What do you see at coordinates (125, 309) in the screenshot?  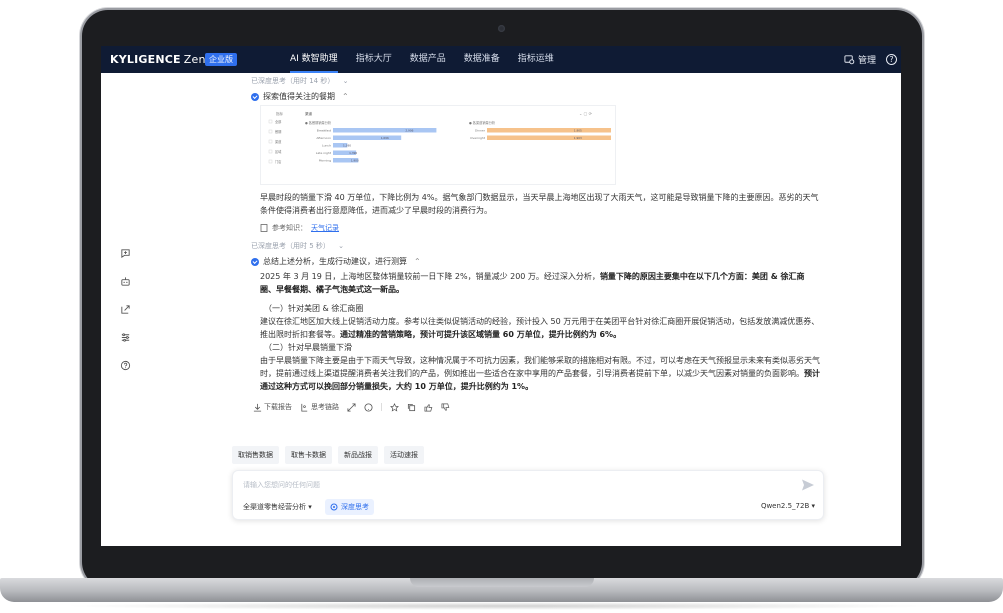 I see `share-icon` at bounding box center [125, 309].